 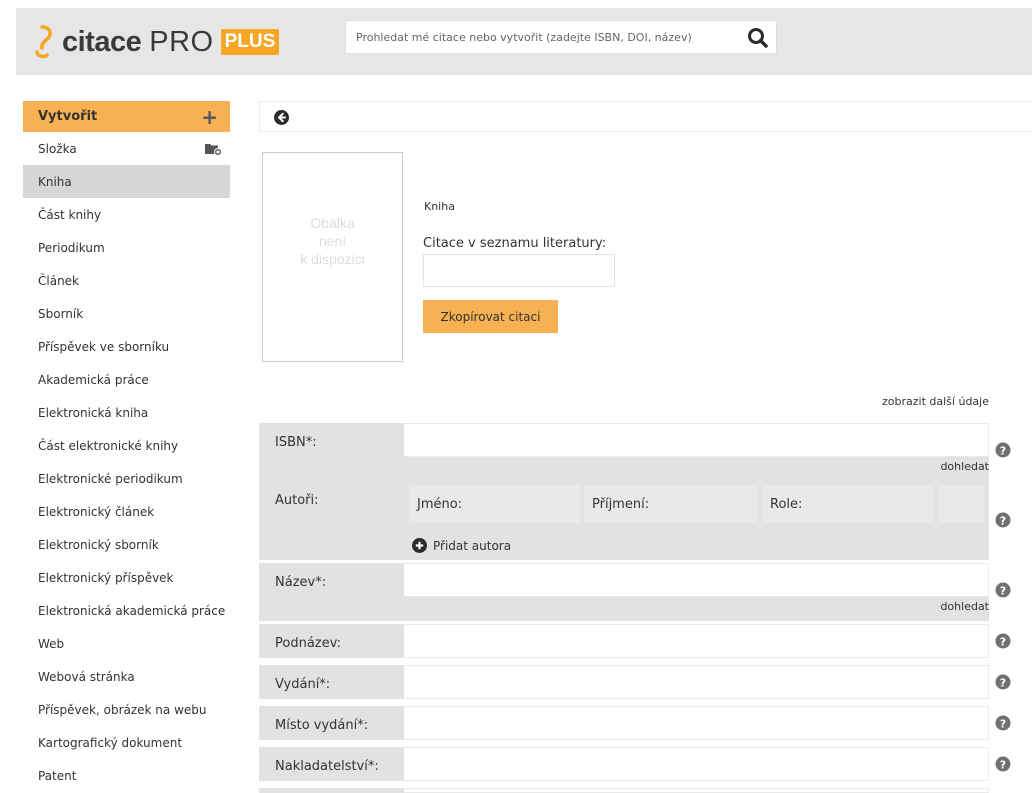 I want to click on sidebar-item: Periodikum, so click(x=126, y=247).